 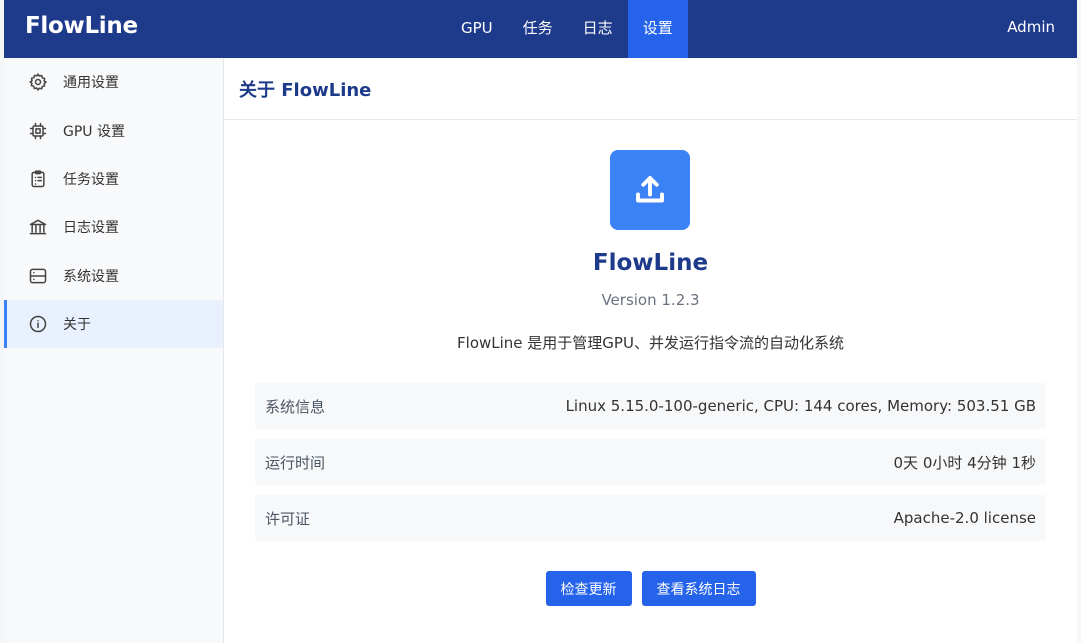 I want to click on server-icon, so click(x=38, y=276).